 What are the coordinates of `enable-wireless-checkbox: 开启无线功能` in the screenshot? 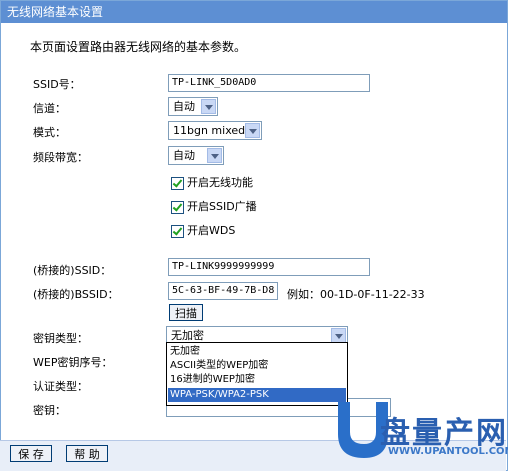 It's located at (212, 182).